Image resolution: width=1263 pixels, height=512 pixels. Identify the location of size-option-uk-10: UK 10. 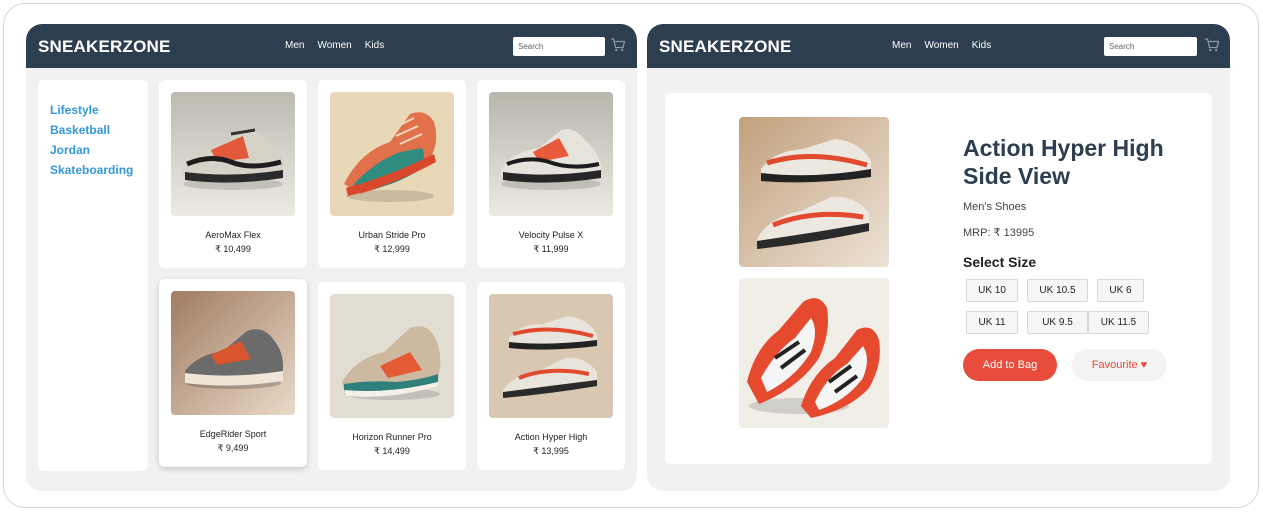
(992, 290).